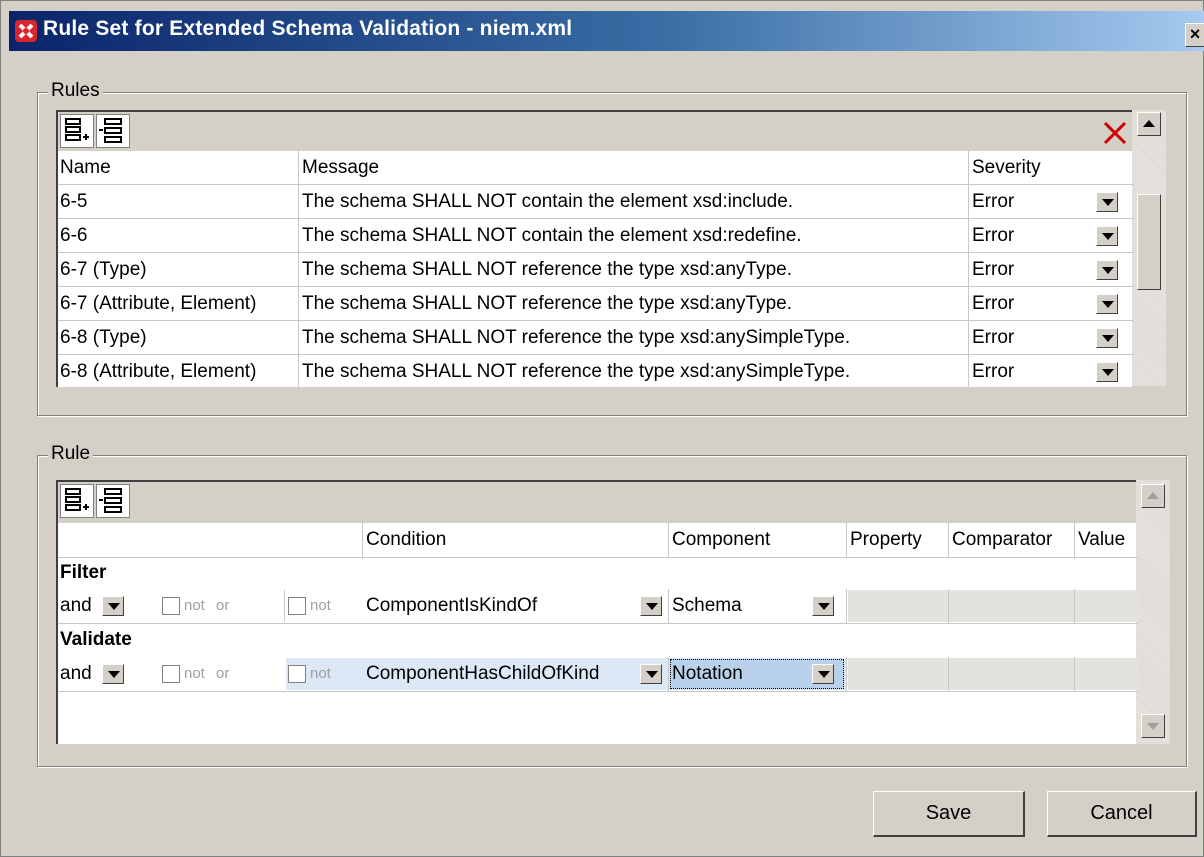  What do you see at coordinates (75, 91) in the screenshot?
I see `rules-group-label: Rules` at bounding box center [75, 91].